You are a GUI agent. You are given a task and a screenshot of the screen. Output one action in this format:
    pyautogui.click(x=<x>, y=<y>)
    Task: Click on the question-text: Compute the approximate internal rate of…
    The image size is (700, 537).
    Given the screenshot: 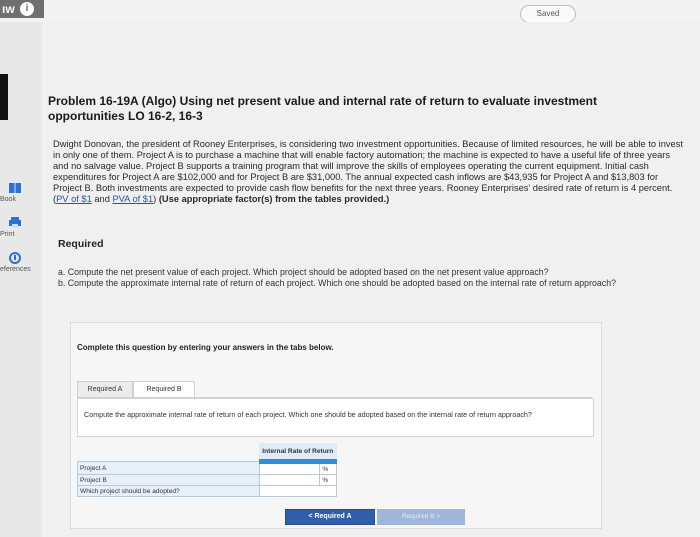 What is the action you would take?
    pyautogui.click(x=308, y=414)
    